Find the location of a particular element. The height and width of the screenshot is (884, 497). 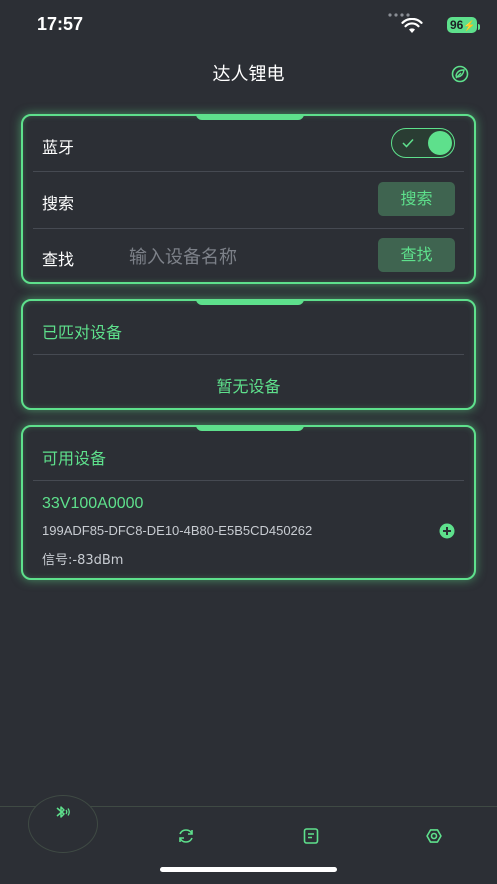

battery-indicator: 96⚡ is located at coordinates (463, 25).